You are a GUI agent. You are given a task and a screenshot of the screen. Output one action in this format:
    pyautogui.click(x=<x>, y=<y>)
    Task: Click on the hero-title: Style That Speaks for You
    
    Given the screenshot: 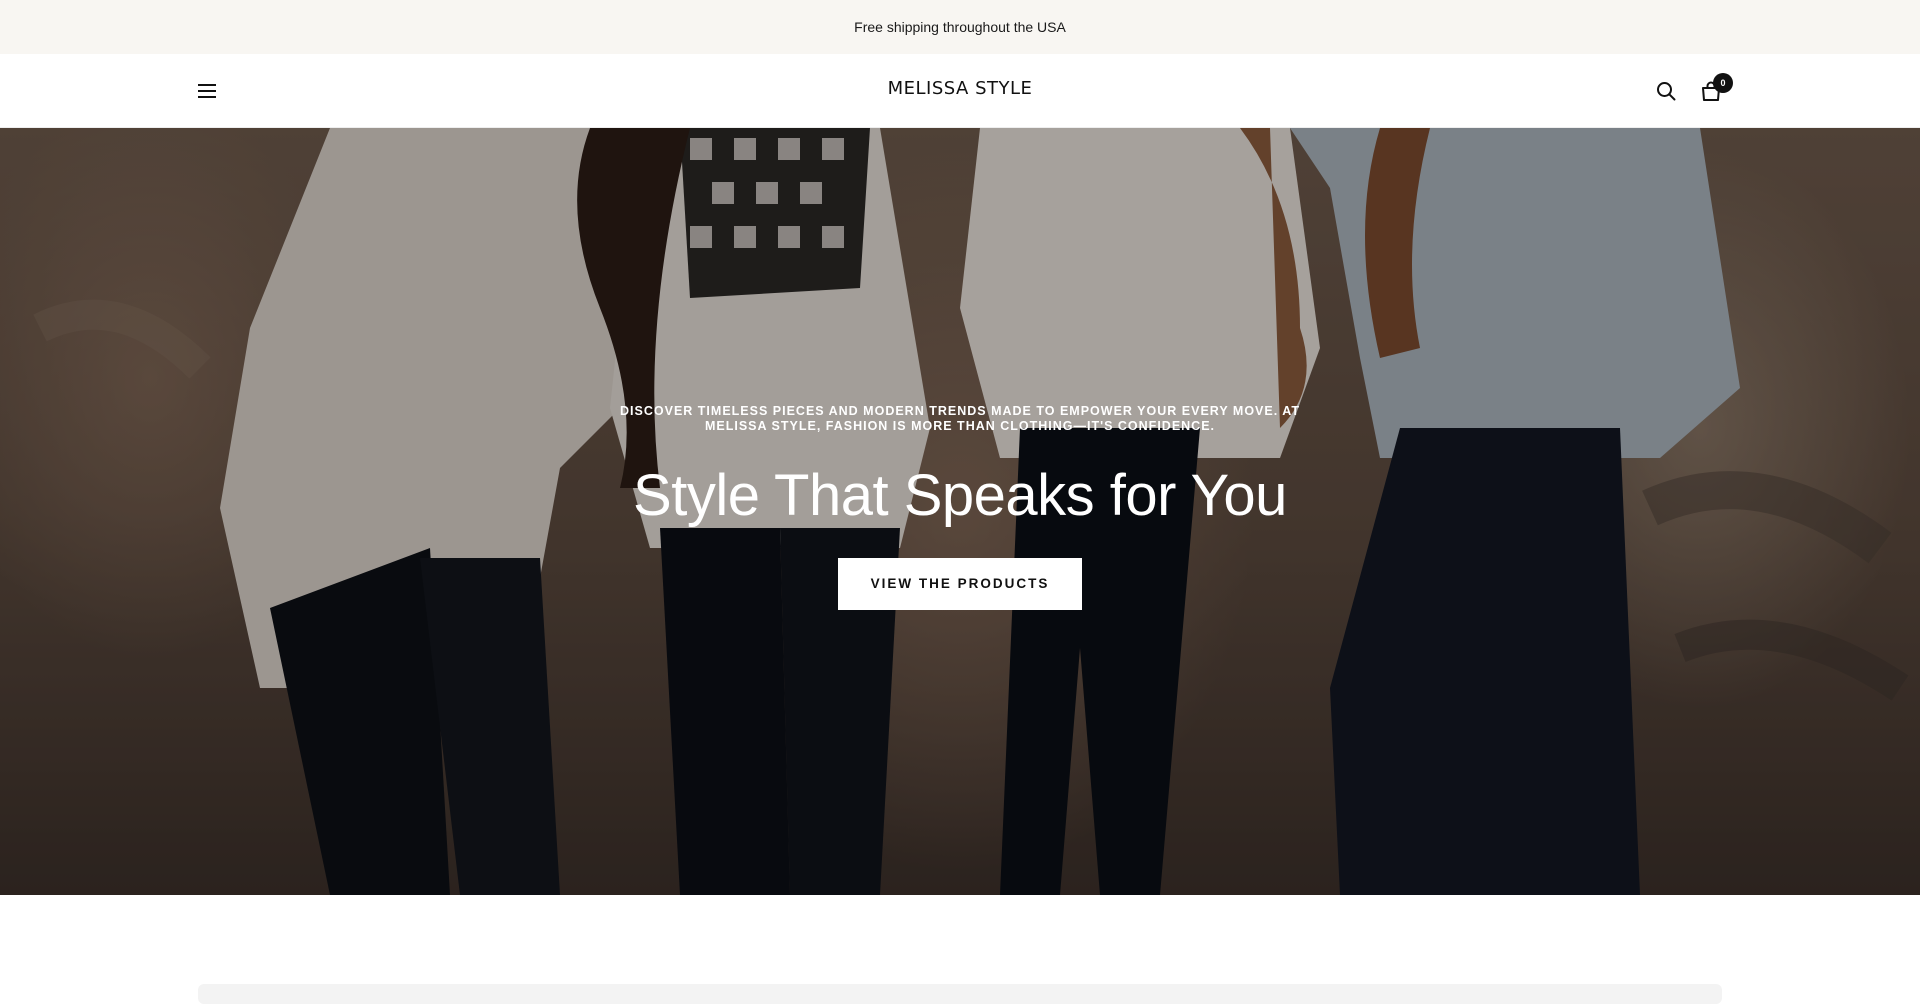 What is the action you would take?
    pyautogui.click(x=960, y=495)
    